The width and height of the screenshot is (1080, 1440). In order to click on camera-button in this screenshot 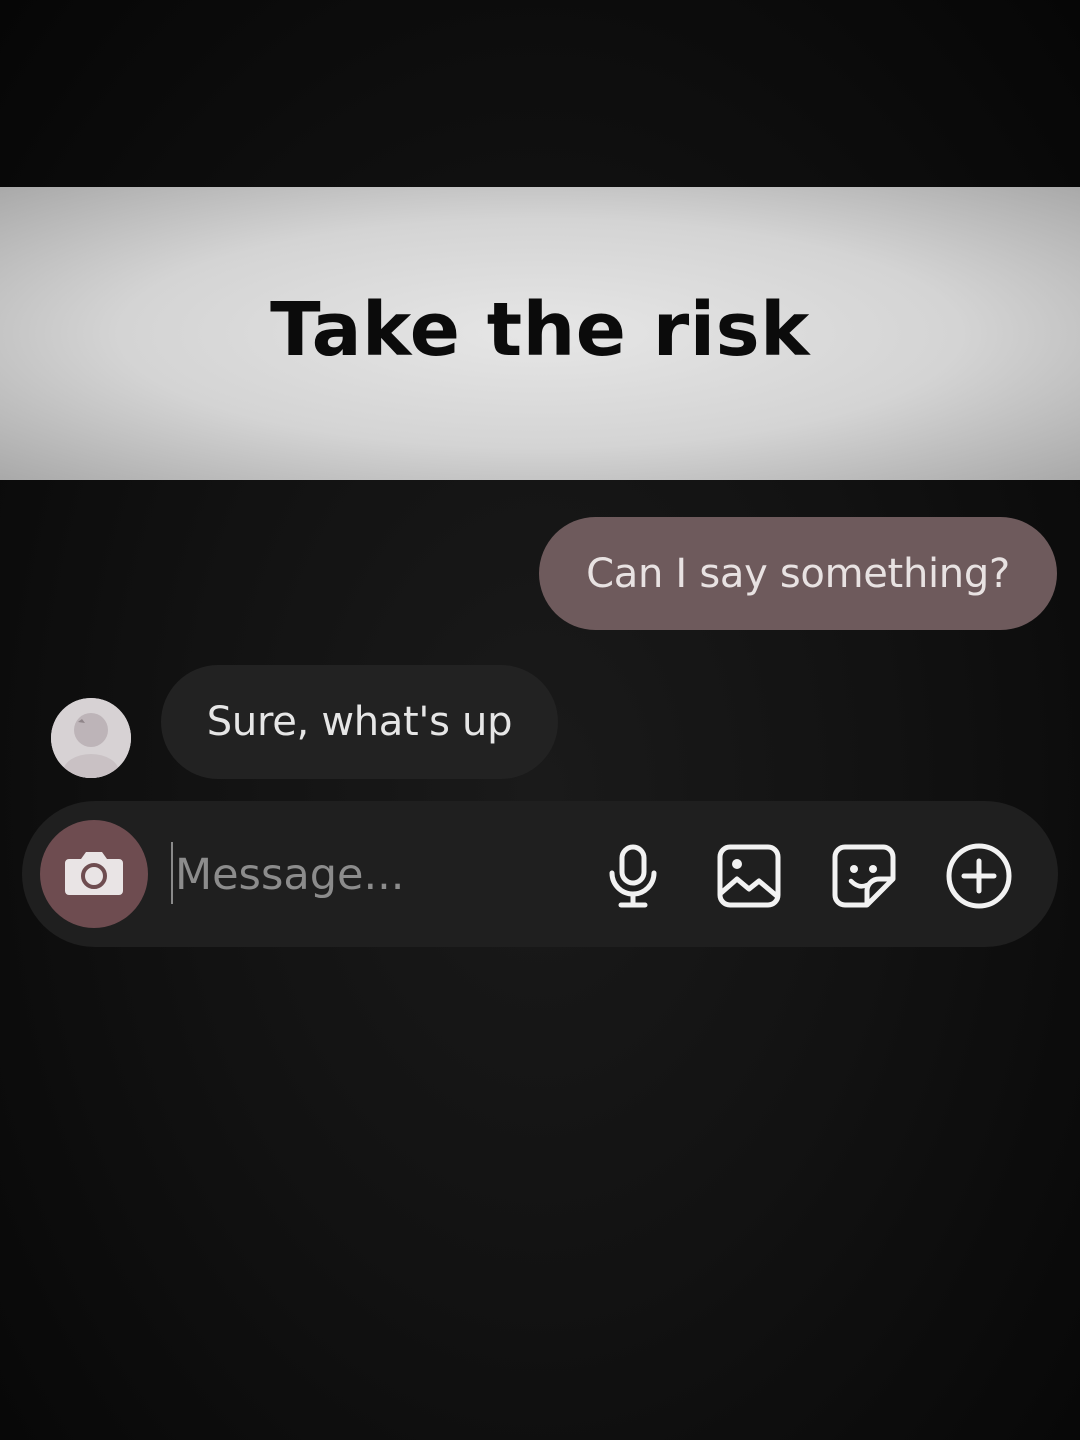, I will do `click(94, 874)`.